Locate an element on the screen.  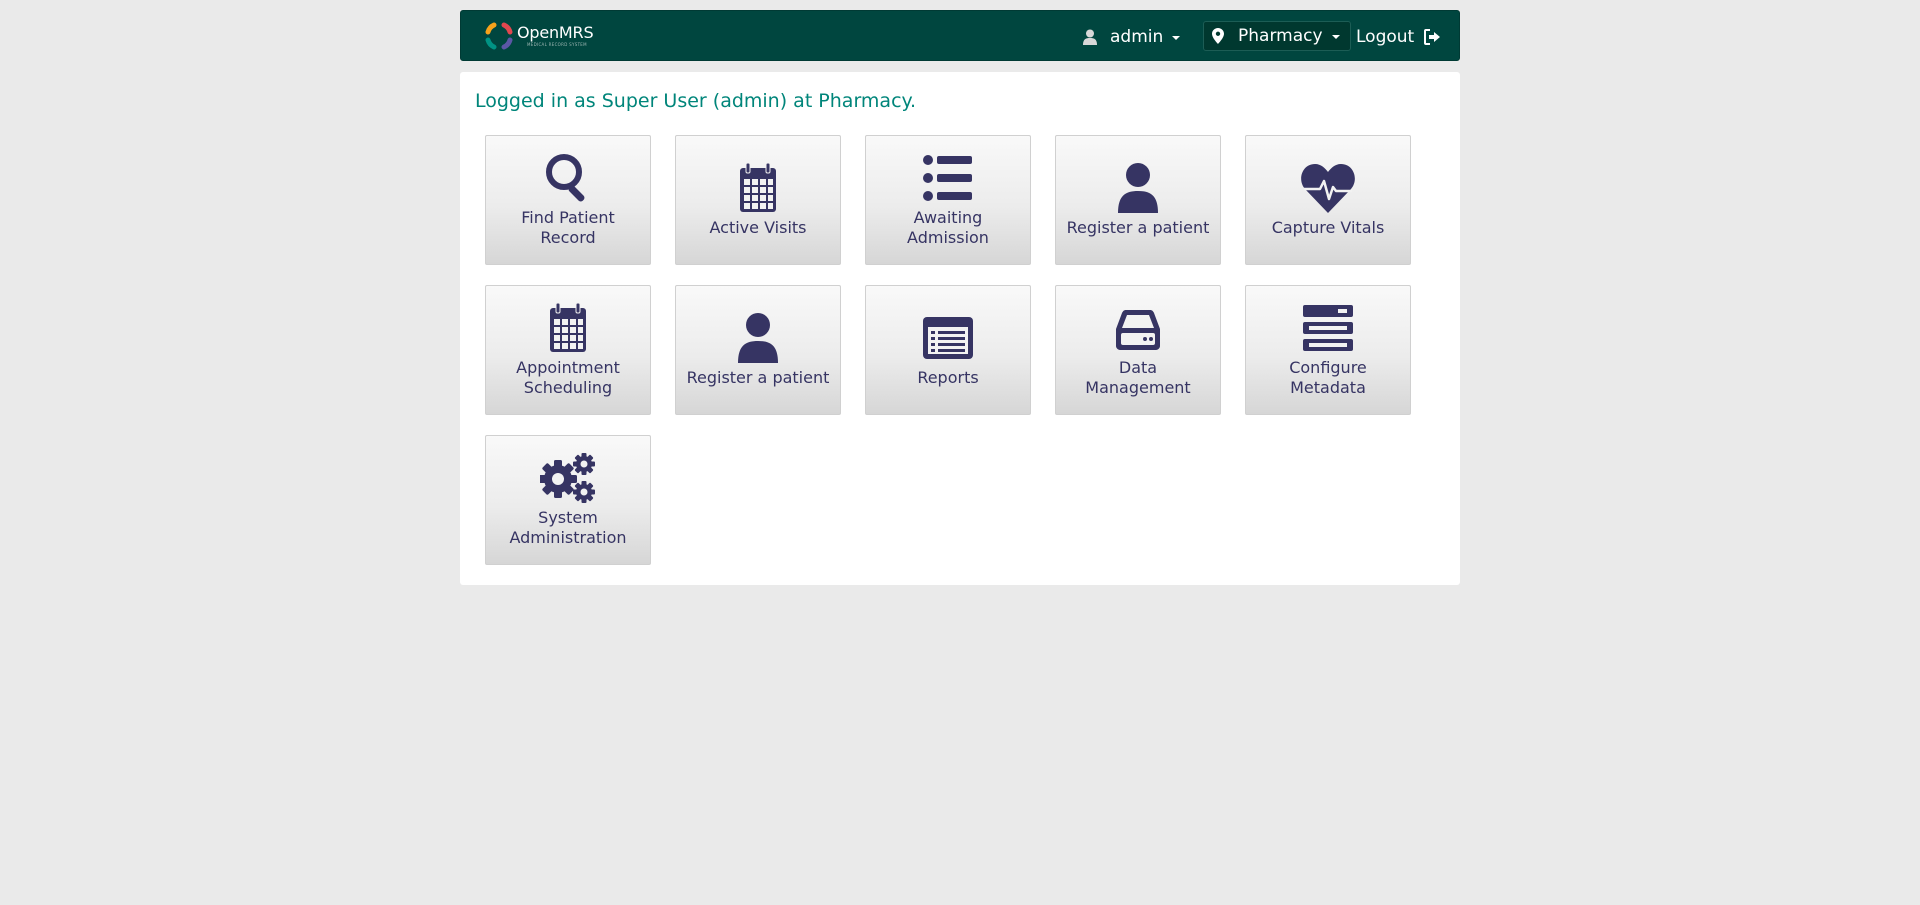
map-marker-icon is located at coordinates (1218, 36).